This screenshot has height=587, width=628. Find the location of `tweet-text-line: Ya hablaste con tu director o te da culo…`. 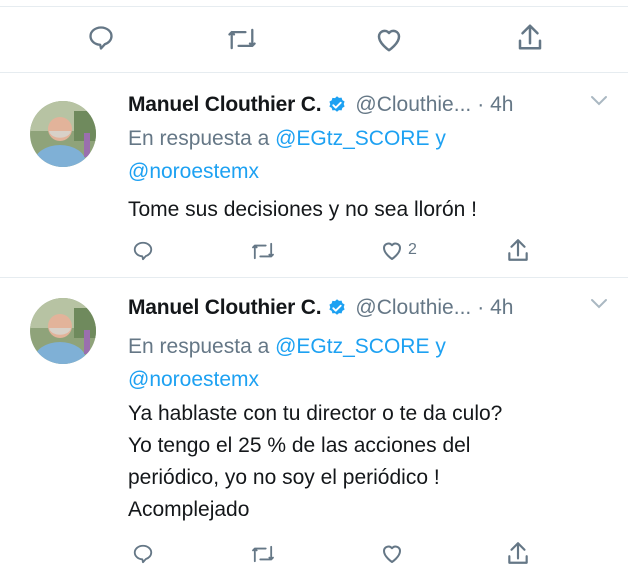

tweet-text-line: Ya hablaste con tu director o te da culo… is located at coordinates (315, 413).